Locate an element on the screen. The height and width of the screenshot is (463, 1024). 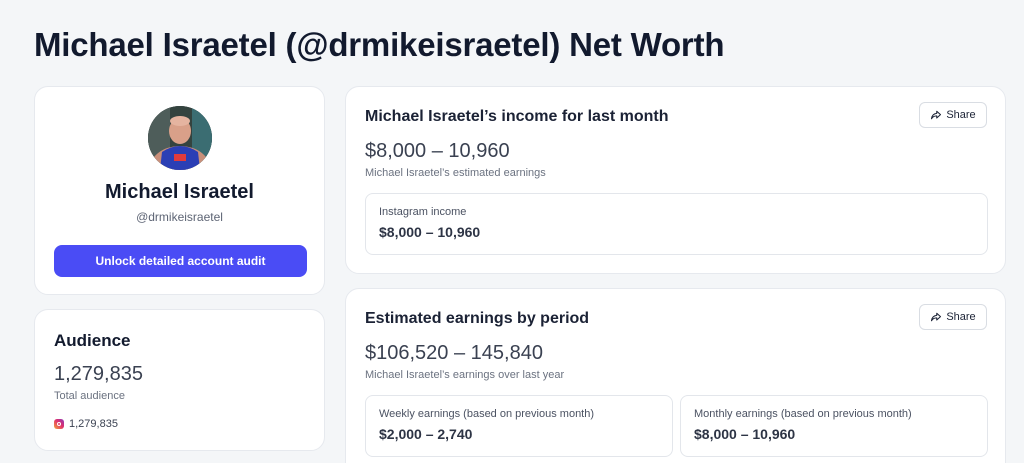
instagram-audience-count: 1,279,835 is located at coordinates (93, 424).